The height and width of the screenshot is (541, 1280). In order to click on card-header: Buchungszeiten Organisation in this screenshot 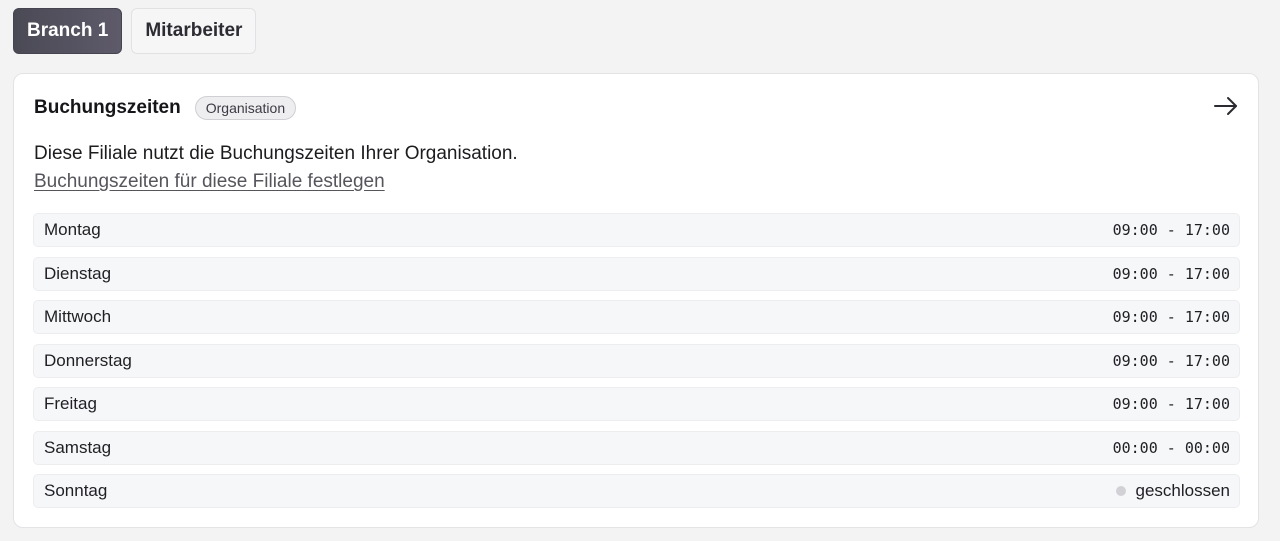, I will do `click(165, 108)`.